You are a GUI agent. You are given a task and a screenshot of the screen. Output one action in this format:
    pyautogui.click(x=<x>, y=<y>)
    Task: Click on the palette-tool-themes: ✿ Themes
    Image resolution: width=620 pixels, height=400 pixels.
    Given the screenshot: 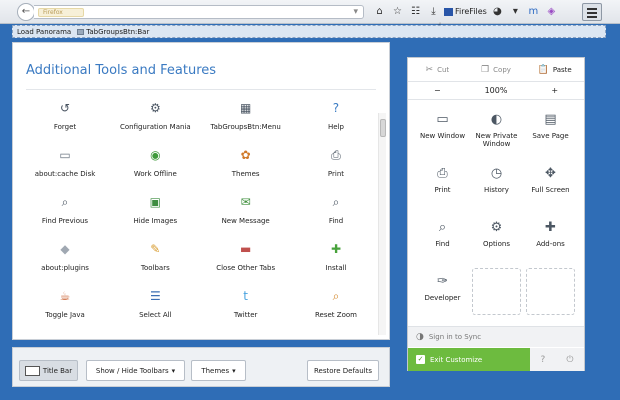 What is the action you would take?
    pyautogui.click(x=246, y=167)
    